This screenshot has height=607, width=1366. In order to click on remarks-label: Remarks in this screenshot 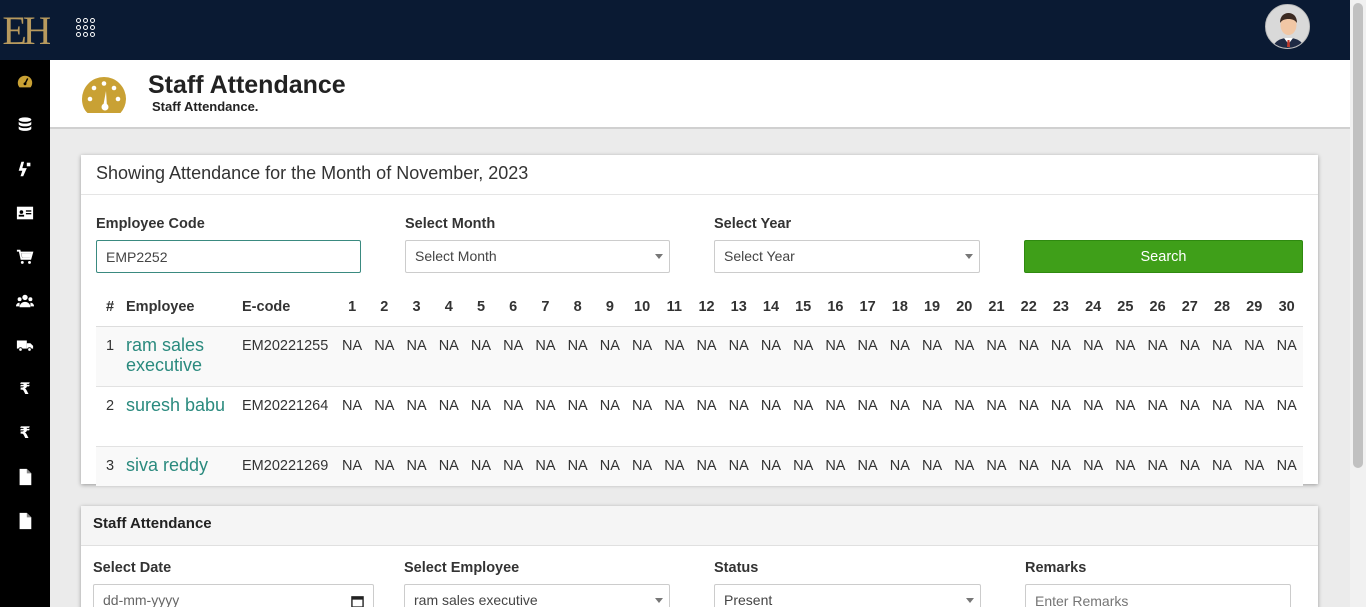, I will do `click(1056, 568)`.